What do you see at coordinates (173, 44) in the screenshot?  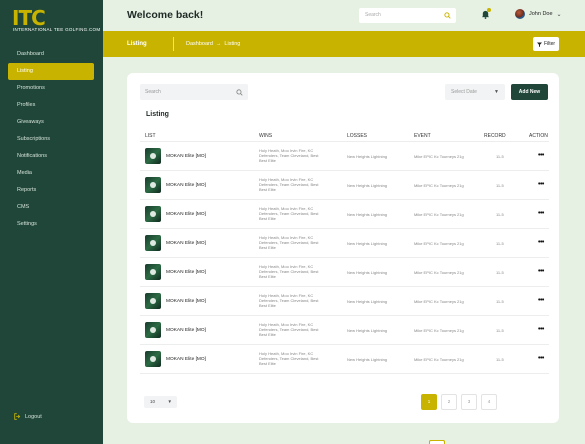 I see `subheader-divider` at bounding box center [173, 44].